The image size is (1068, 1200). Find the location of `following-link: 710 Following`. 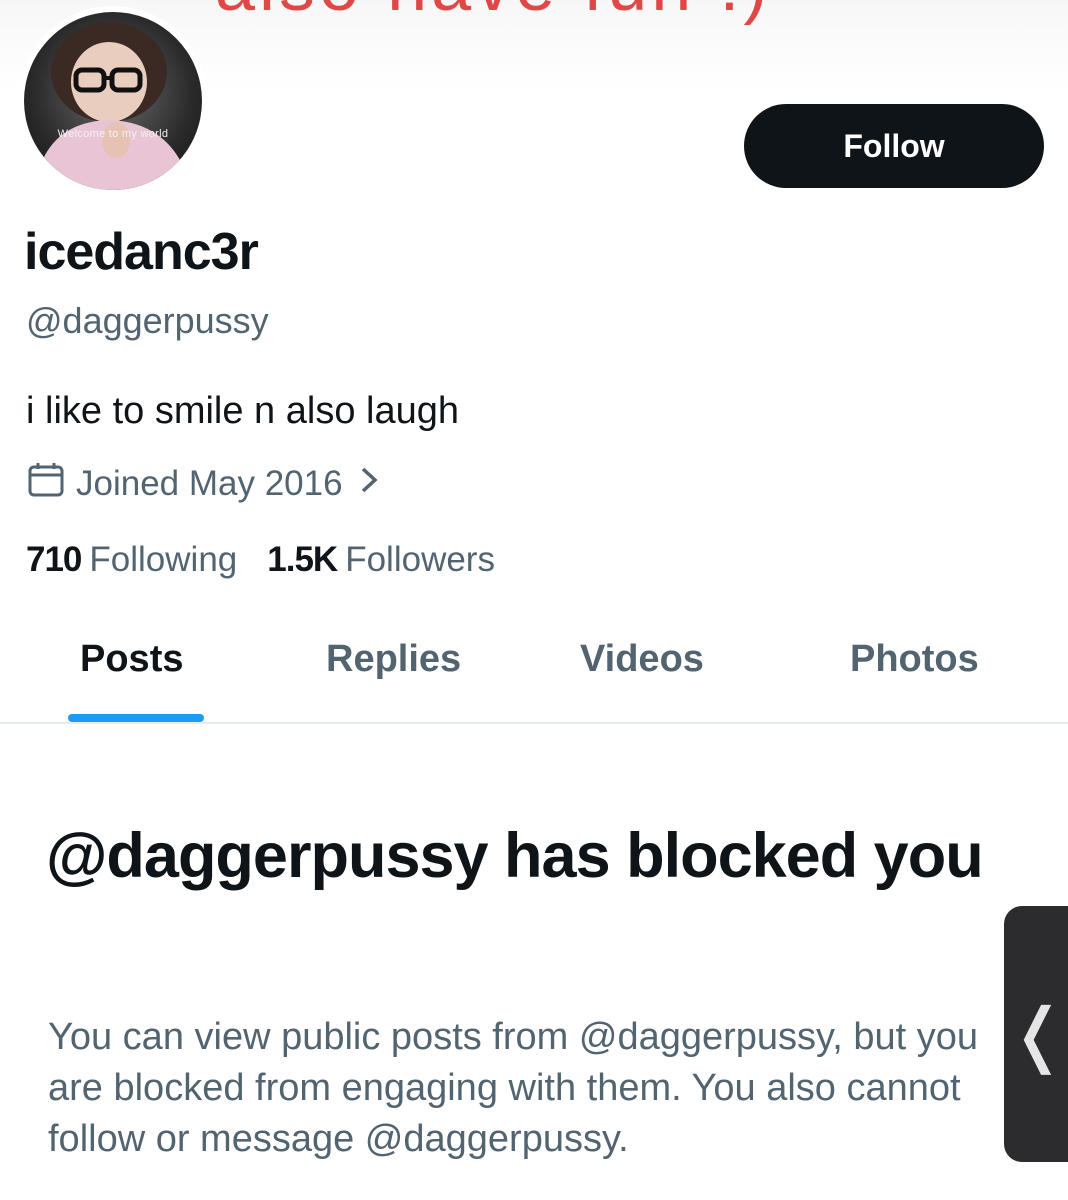

following-link: 710 Following is located at coordinates (131, 560).